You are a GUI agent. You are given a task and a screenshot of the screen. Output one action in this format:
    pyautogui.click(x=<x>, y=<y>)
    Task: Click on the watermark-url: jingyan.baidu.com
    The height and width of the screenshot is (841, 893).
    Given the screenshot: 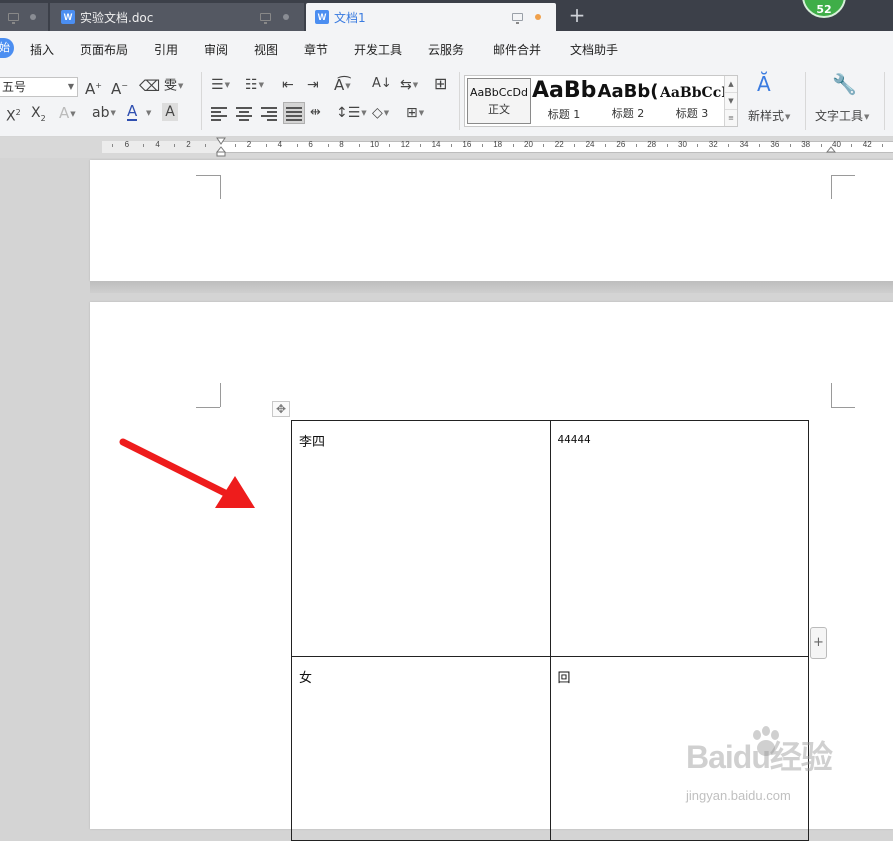 What is the action you would take?
    pyautogui.click(x=738, y=795)
    